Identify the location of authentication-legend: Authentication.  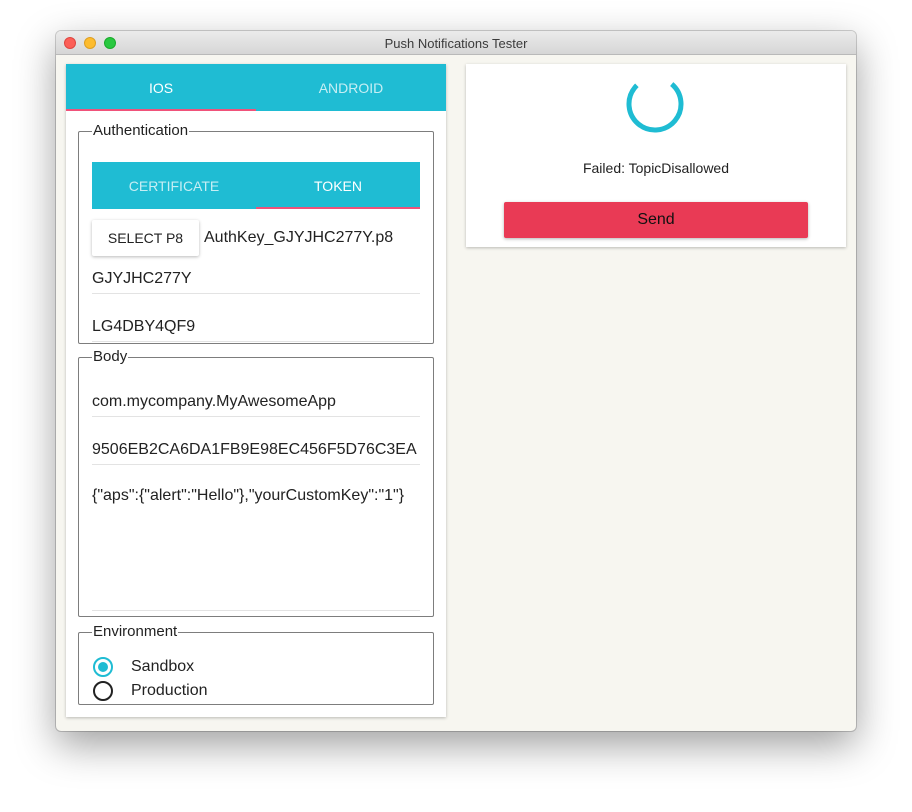
(141, 130).